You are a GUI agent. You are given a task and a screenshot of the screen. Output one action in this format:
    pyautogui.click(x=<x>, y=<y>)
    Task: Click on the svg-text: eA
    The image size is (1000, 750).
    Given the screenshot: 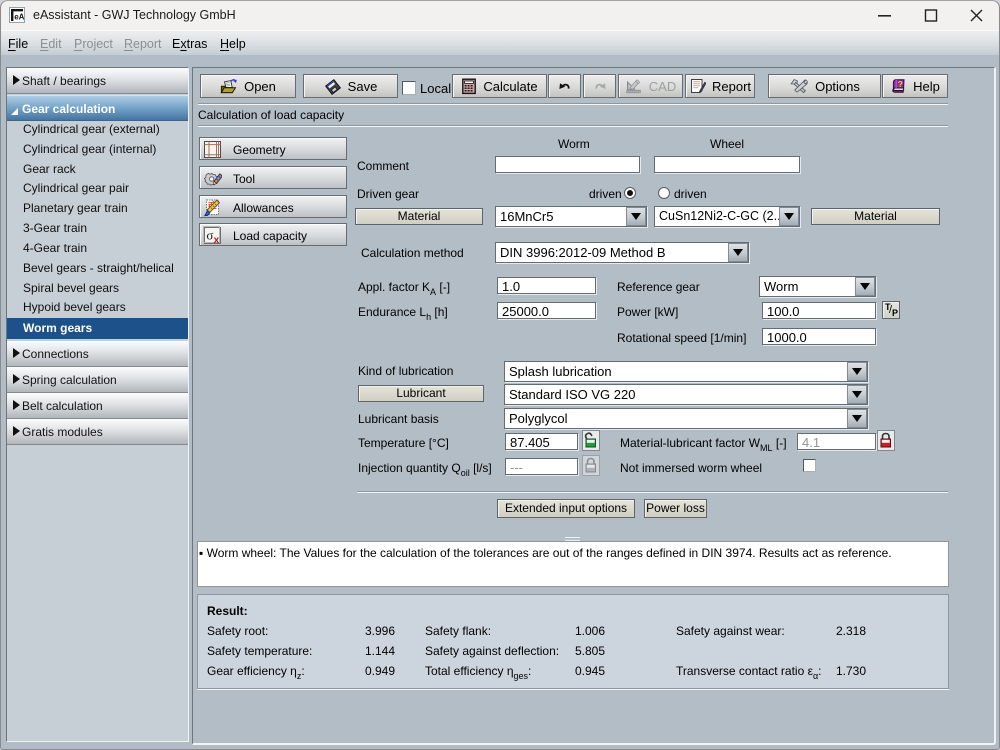 What is the action you would take?
    pyautogui.click(x=19, y=17)
    